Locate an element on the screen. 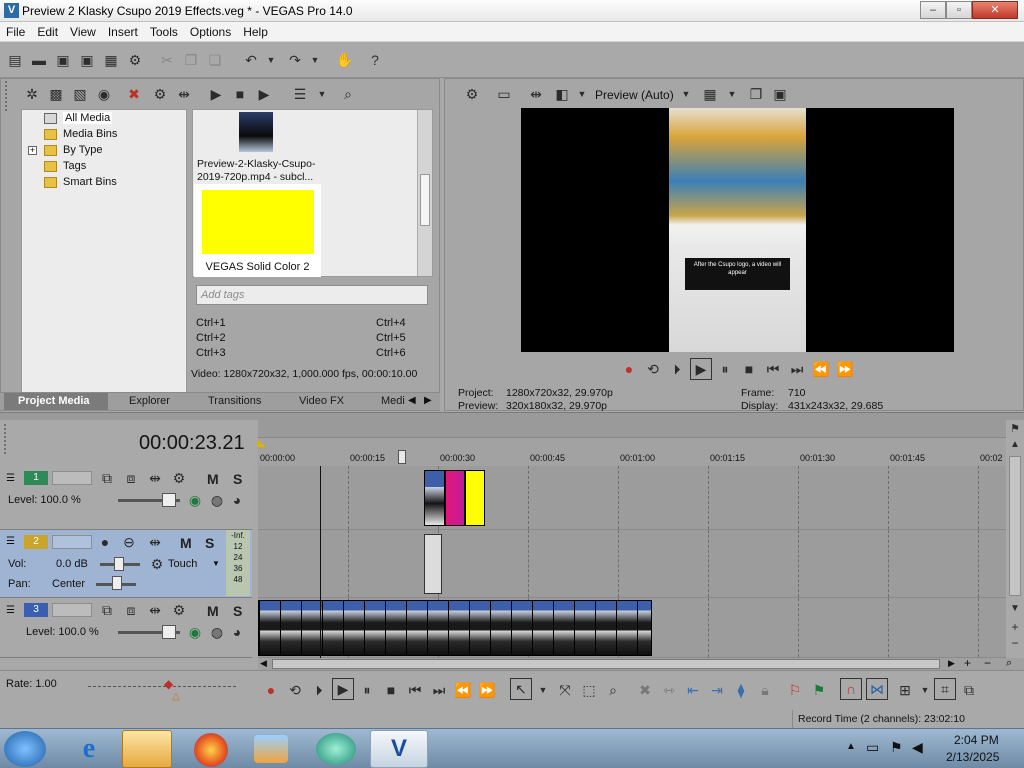 Image resolution: width=1024 pixels, height=768 pixels. scroll-up-icon: ▲ is located at coordinates (1015, 445).